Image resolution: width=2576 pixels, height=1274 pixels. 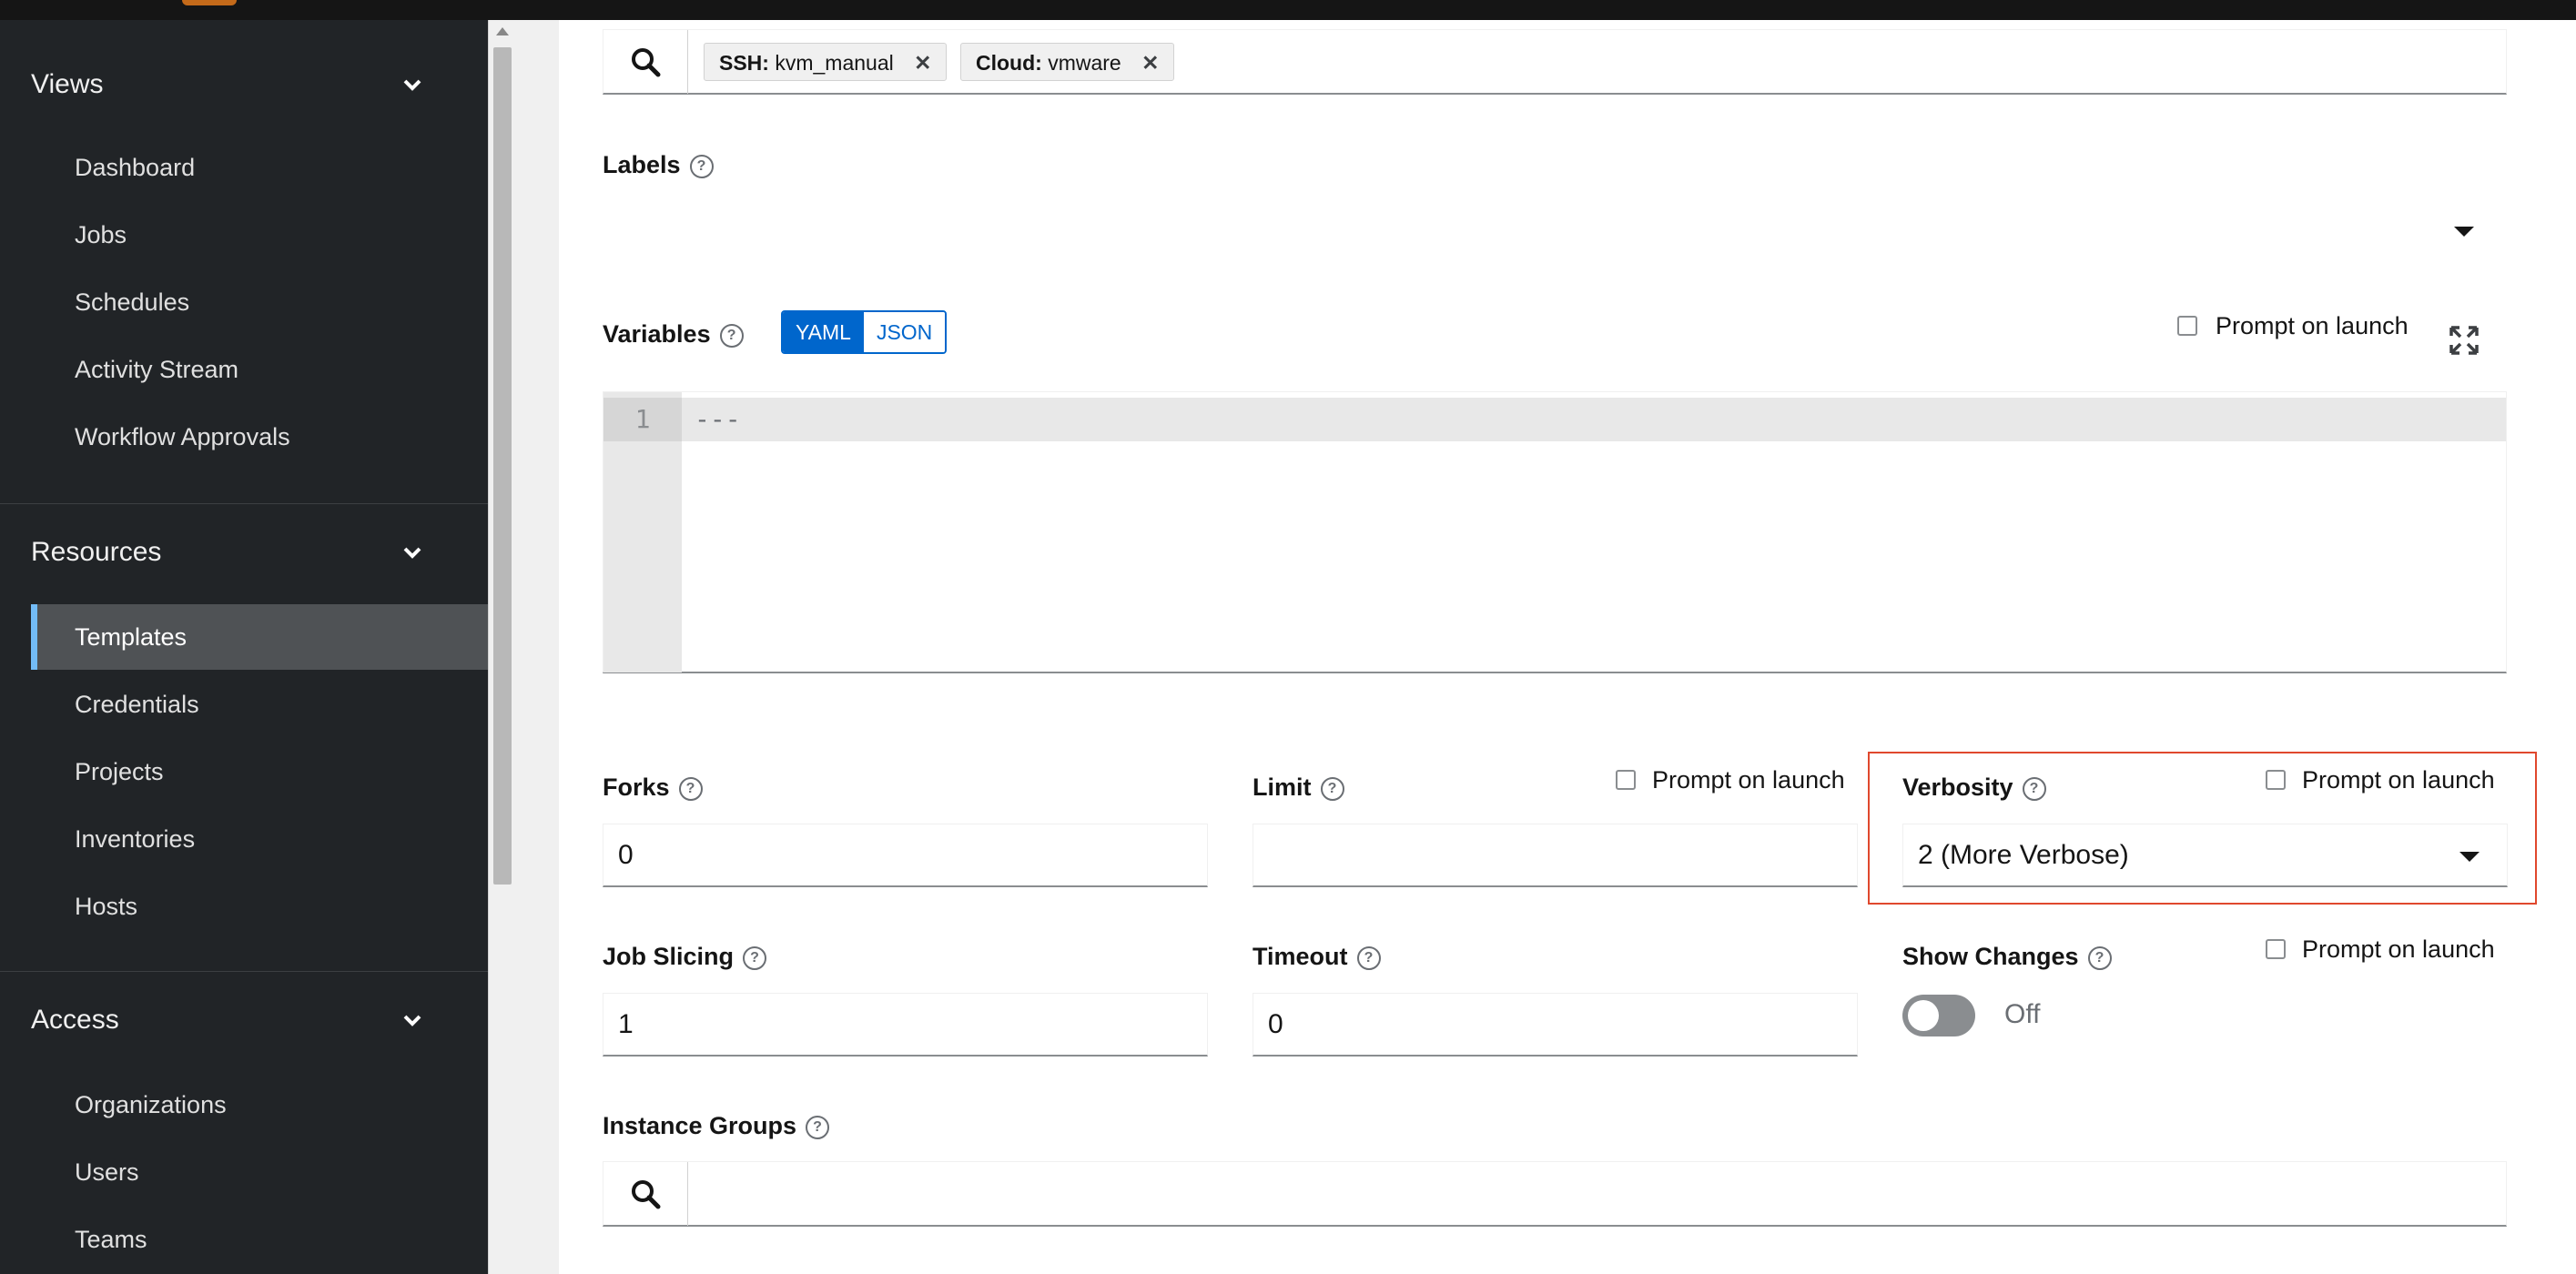 I want to click on credential-chip-cloud: Cloud: vmware ✕, so click(x=1067, y=62).